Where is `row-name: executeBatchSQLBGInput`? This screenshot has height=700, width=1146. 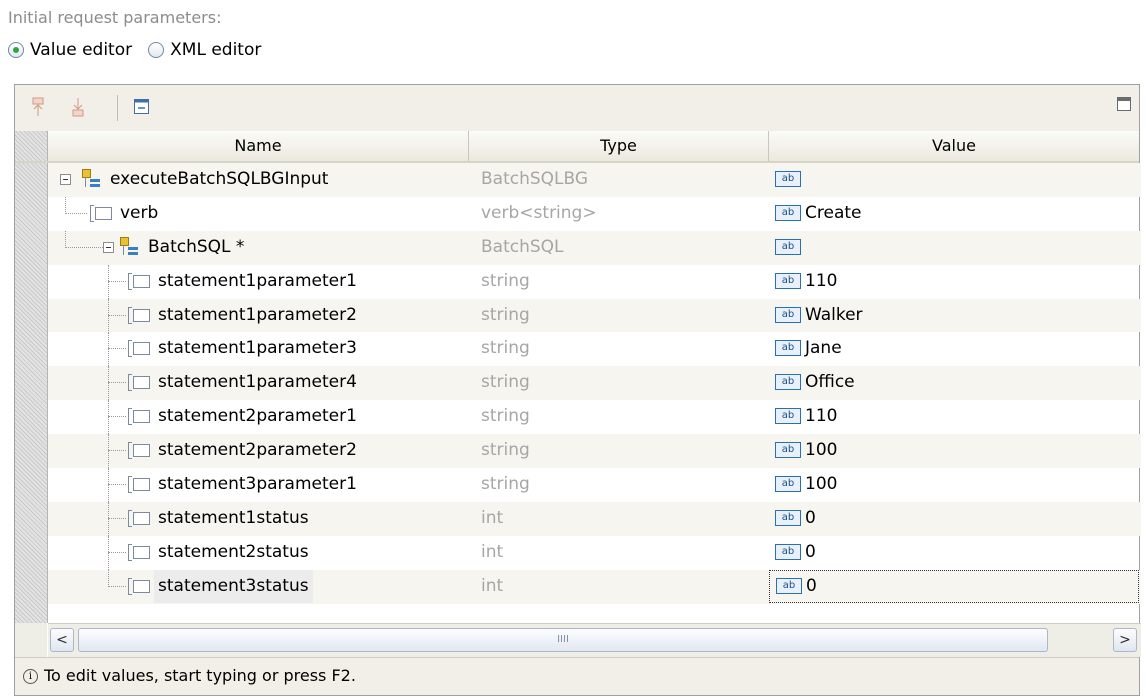
row-name: executeBatchSQLBGInput is located at coordinates (219, 179).